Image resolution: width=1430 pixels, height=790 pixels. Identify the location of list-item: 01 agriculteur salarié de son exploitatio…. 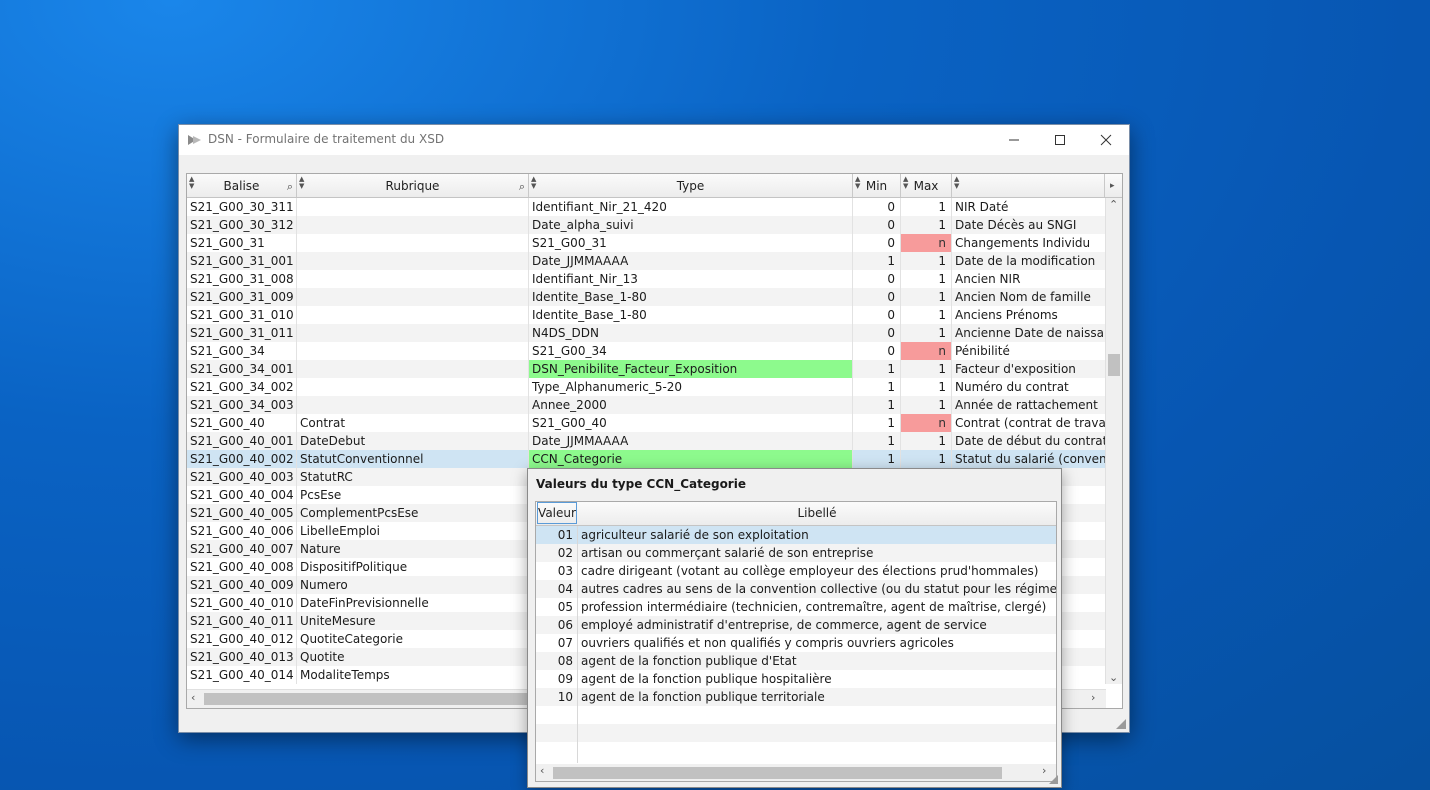
(796, 535).